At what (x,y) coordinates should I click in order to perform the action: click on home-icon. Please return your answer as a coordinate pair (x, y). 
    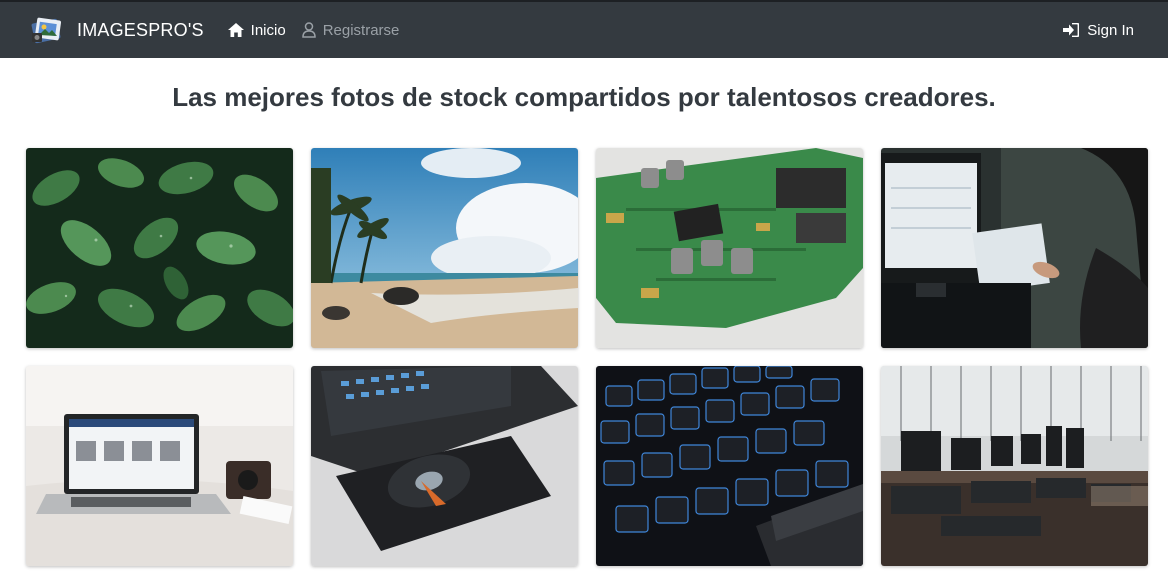
    Looking at the image, I should click on (235, 30).